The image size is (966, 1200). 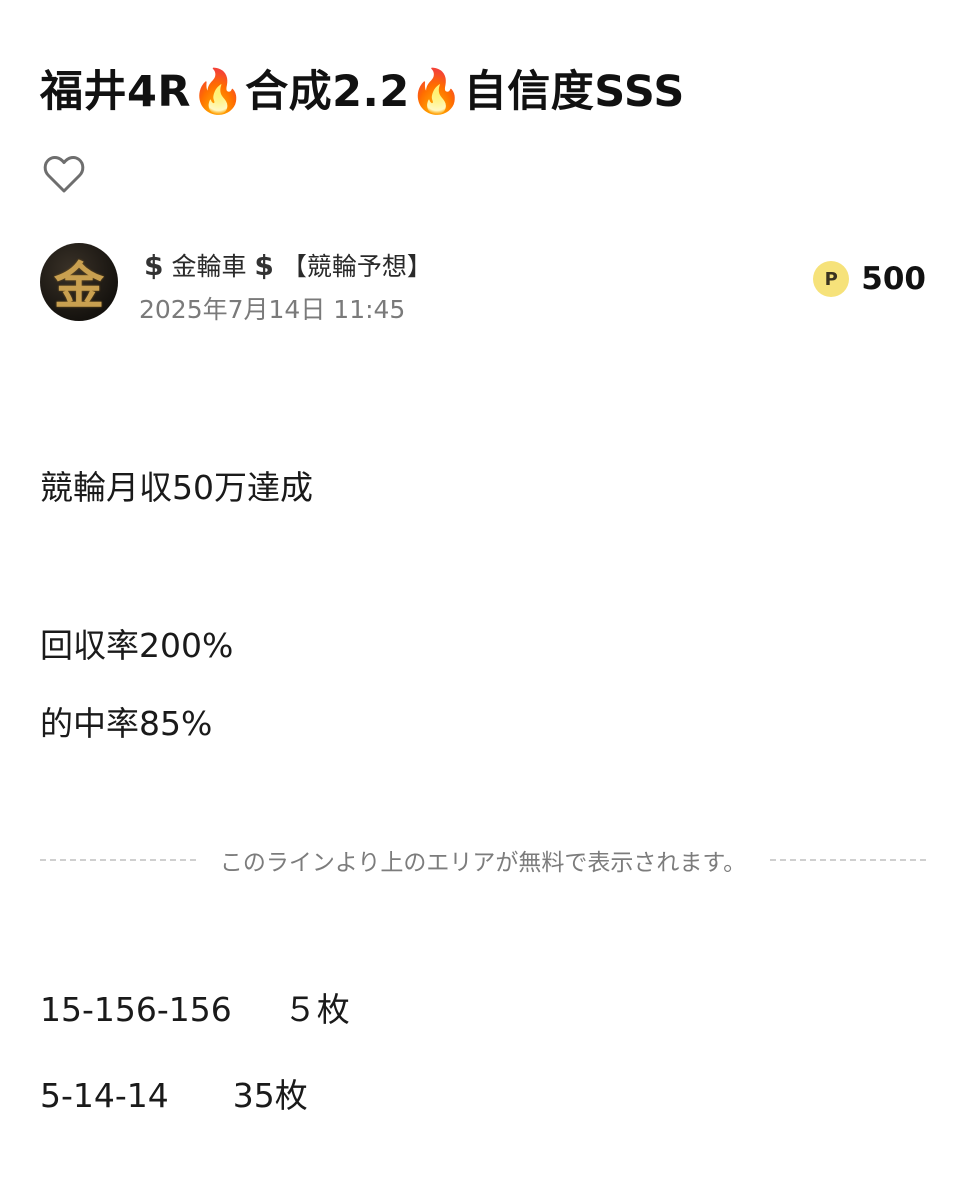 I want to click on body-line-hit-rate: 的中率85%, so click(x=126, y=723).